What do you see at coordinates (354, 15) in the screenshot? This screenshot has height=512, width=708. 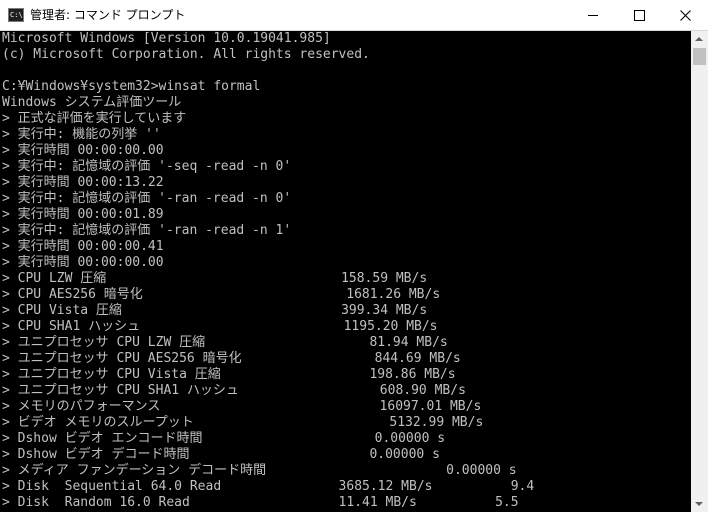 I see `title-bar: C:\. 管理者: コマンド プロンプト` at bounding box center [354, 15].